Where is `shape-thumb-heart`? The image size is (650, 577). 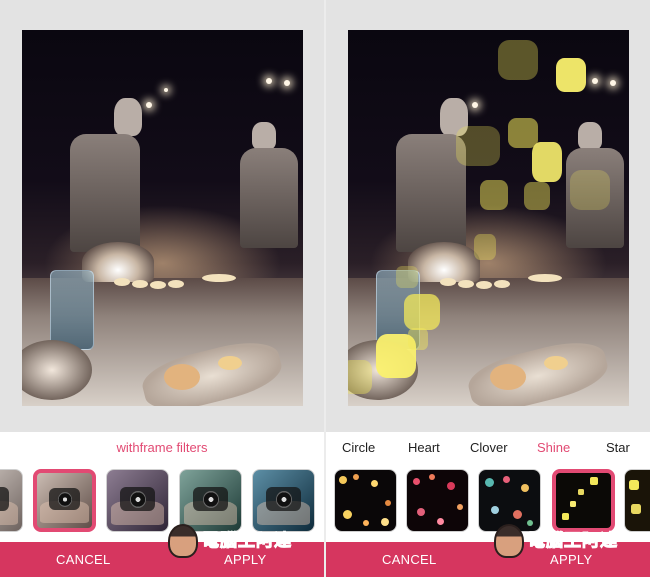
shape-thumb-heart is located at coordinates (437, 500).